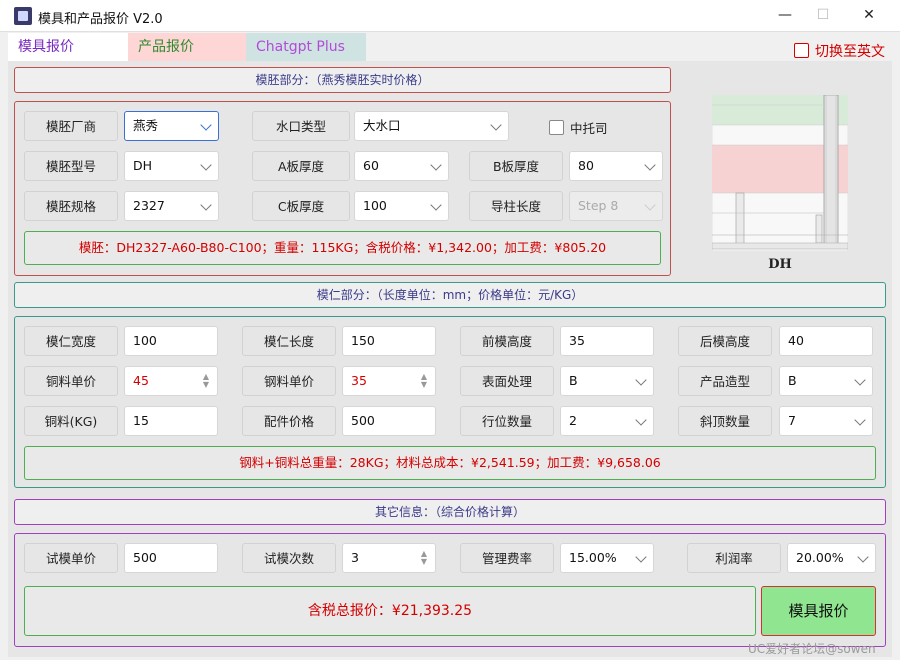  Describe the element at coordinates (450, 16) in the screenshot. I see `title-bar: 模具和产品报价 V2.0 — ☐ ✕` at that location.